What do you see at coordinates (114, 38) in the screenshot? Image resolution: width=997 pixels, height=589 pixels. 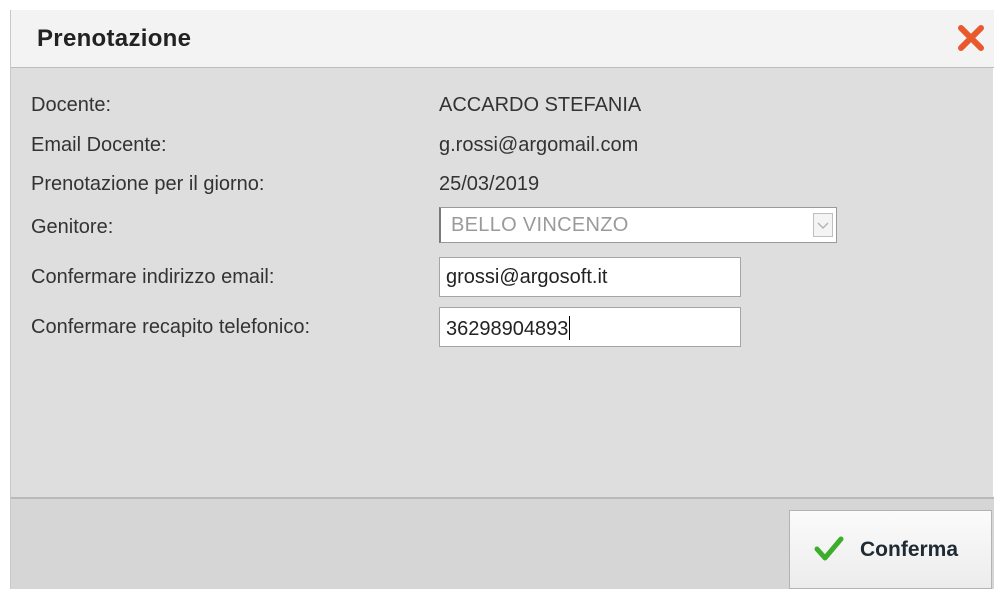 I see `dialog-title: Prenotazione` at bounding box center [114, 38].